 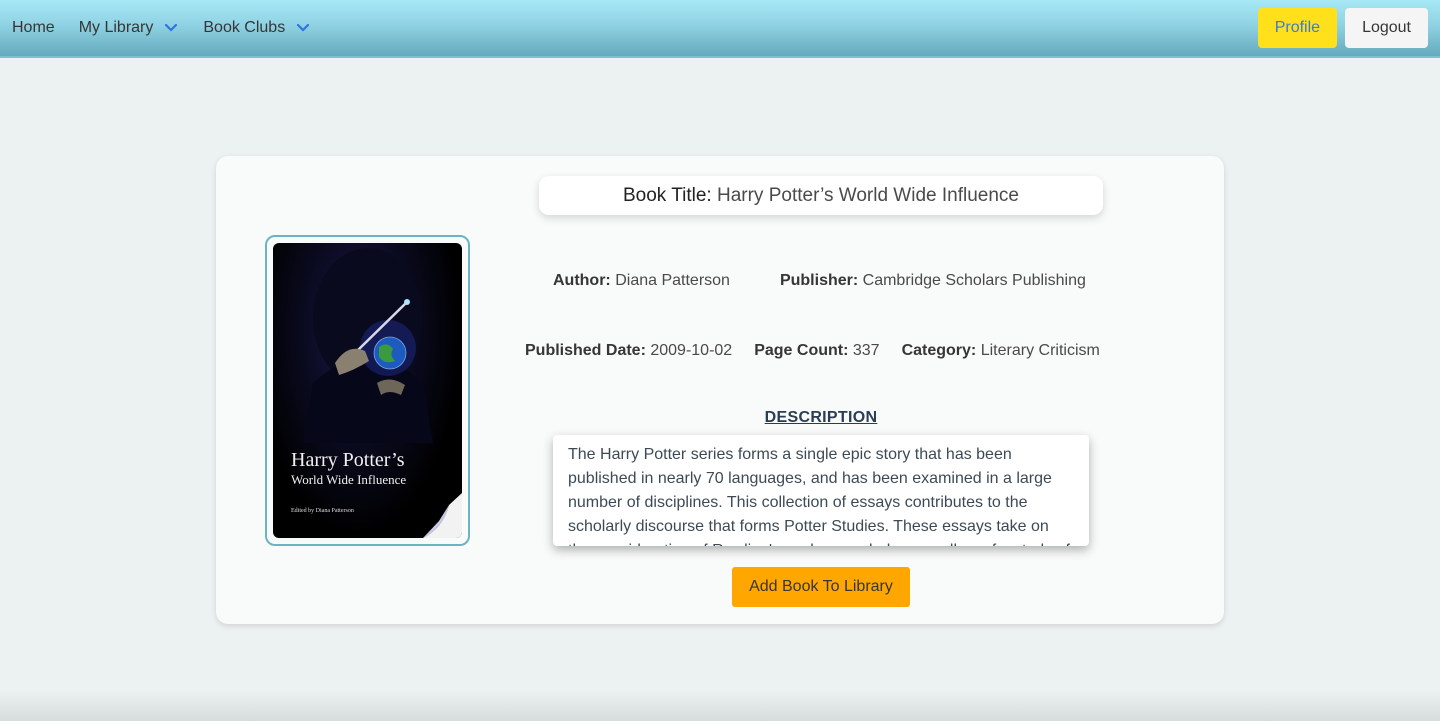 I want to click on nav-home: Home, so click(x=33, y=28).